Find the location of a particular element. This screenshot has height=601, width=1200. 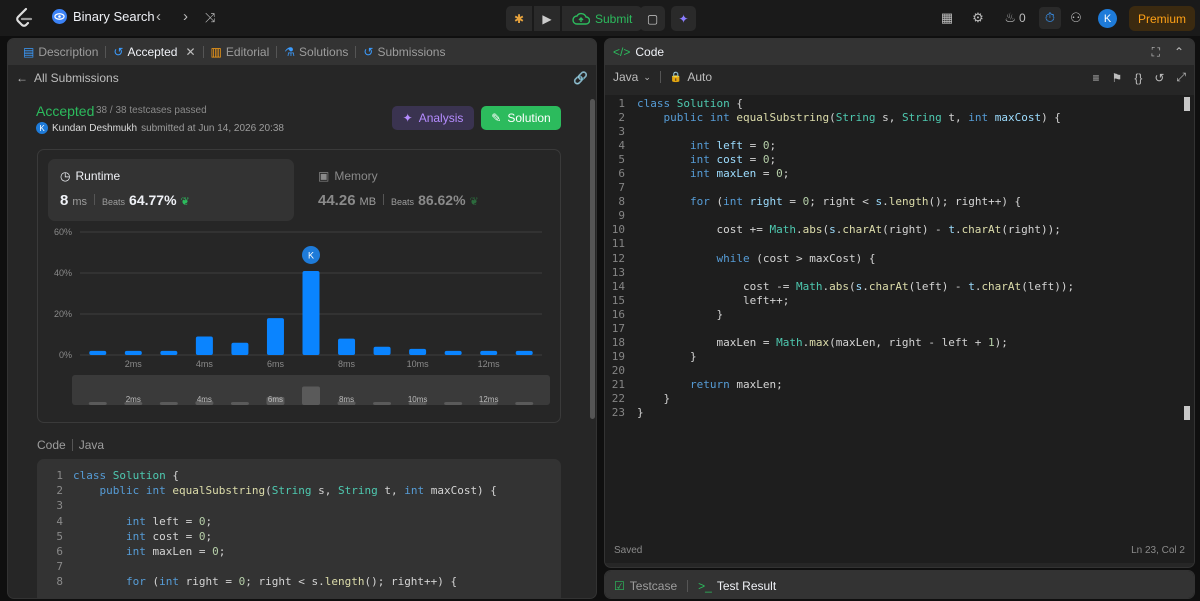

code-line: 9 is located at coordinates (899, 216).